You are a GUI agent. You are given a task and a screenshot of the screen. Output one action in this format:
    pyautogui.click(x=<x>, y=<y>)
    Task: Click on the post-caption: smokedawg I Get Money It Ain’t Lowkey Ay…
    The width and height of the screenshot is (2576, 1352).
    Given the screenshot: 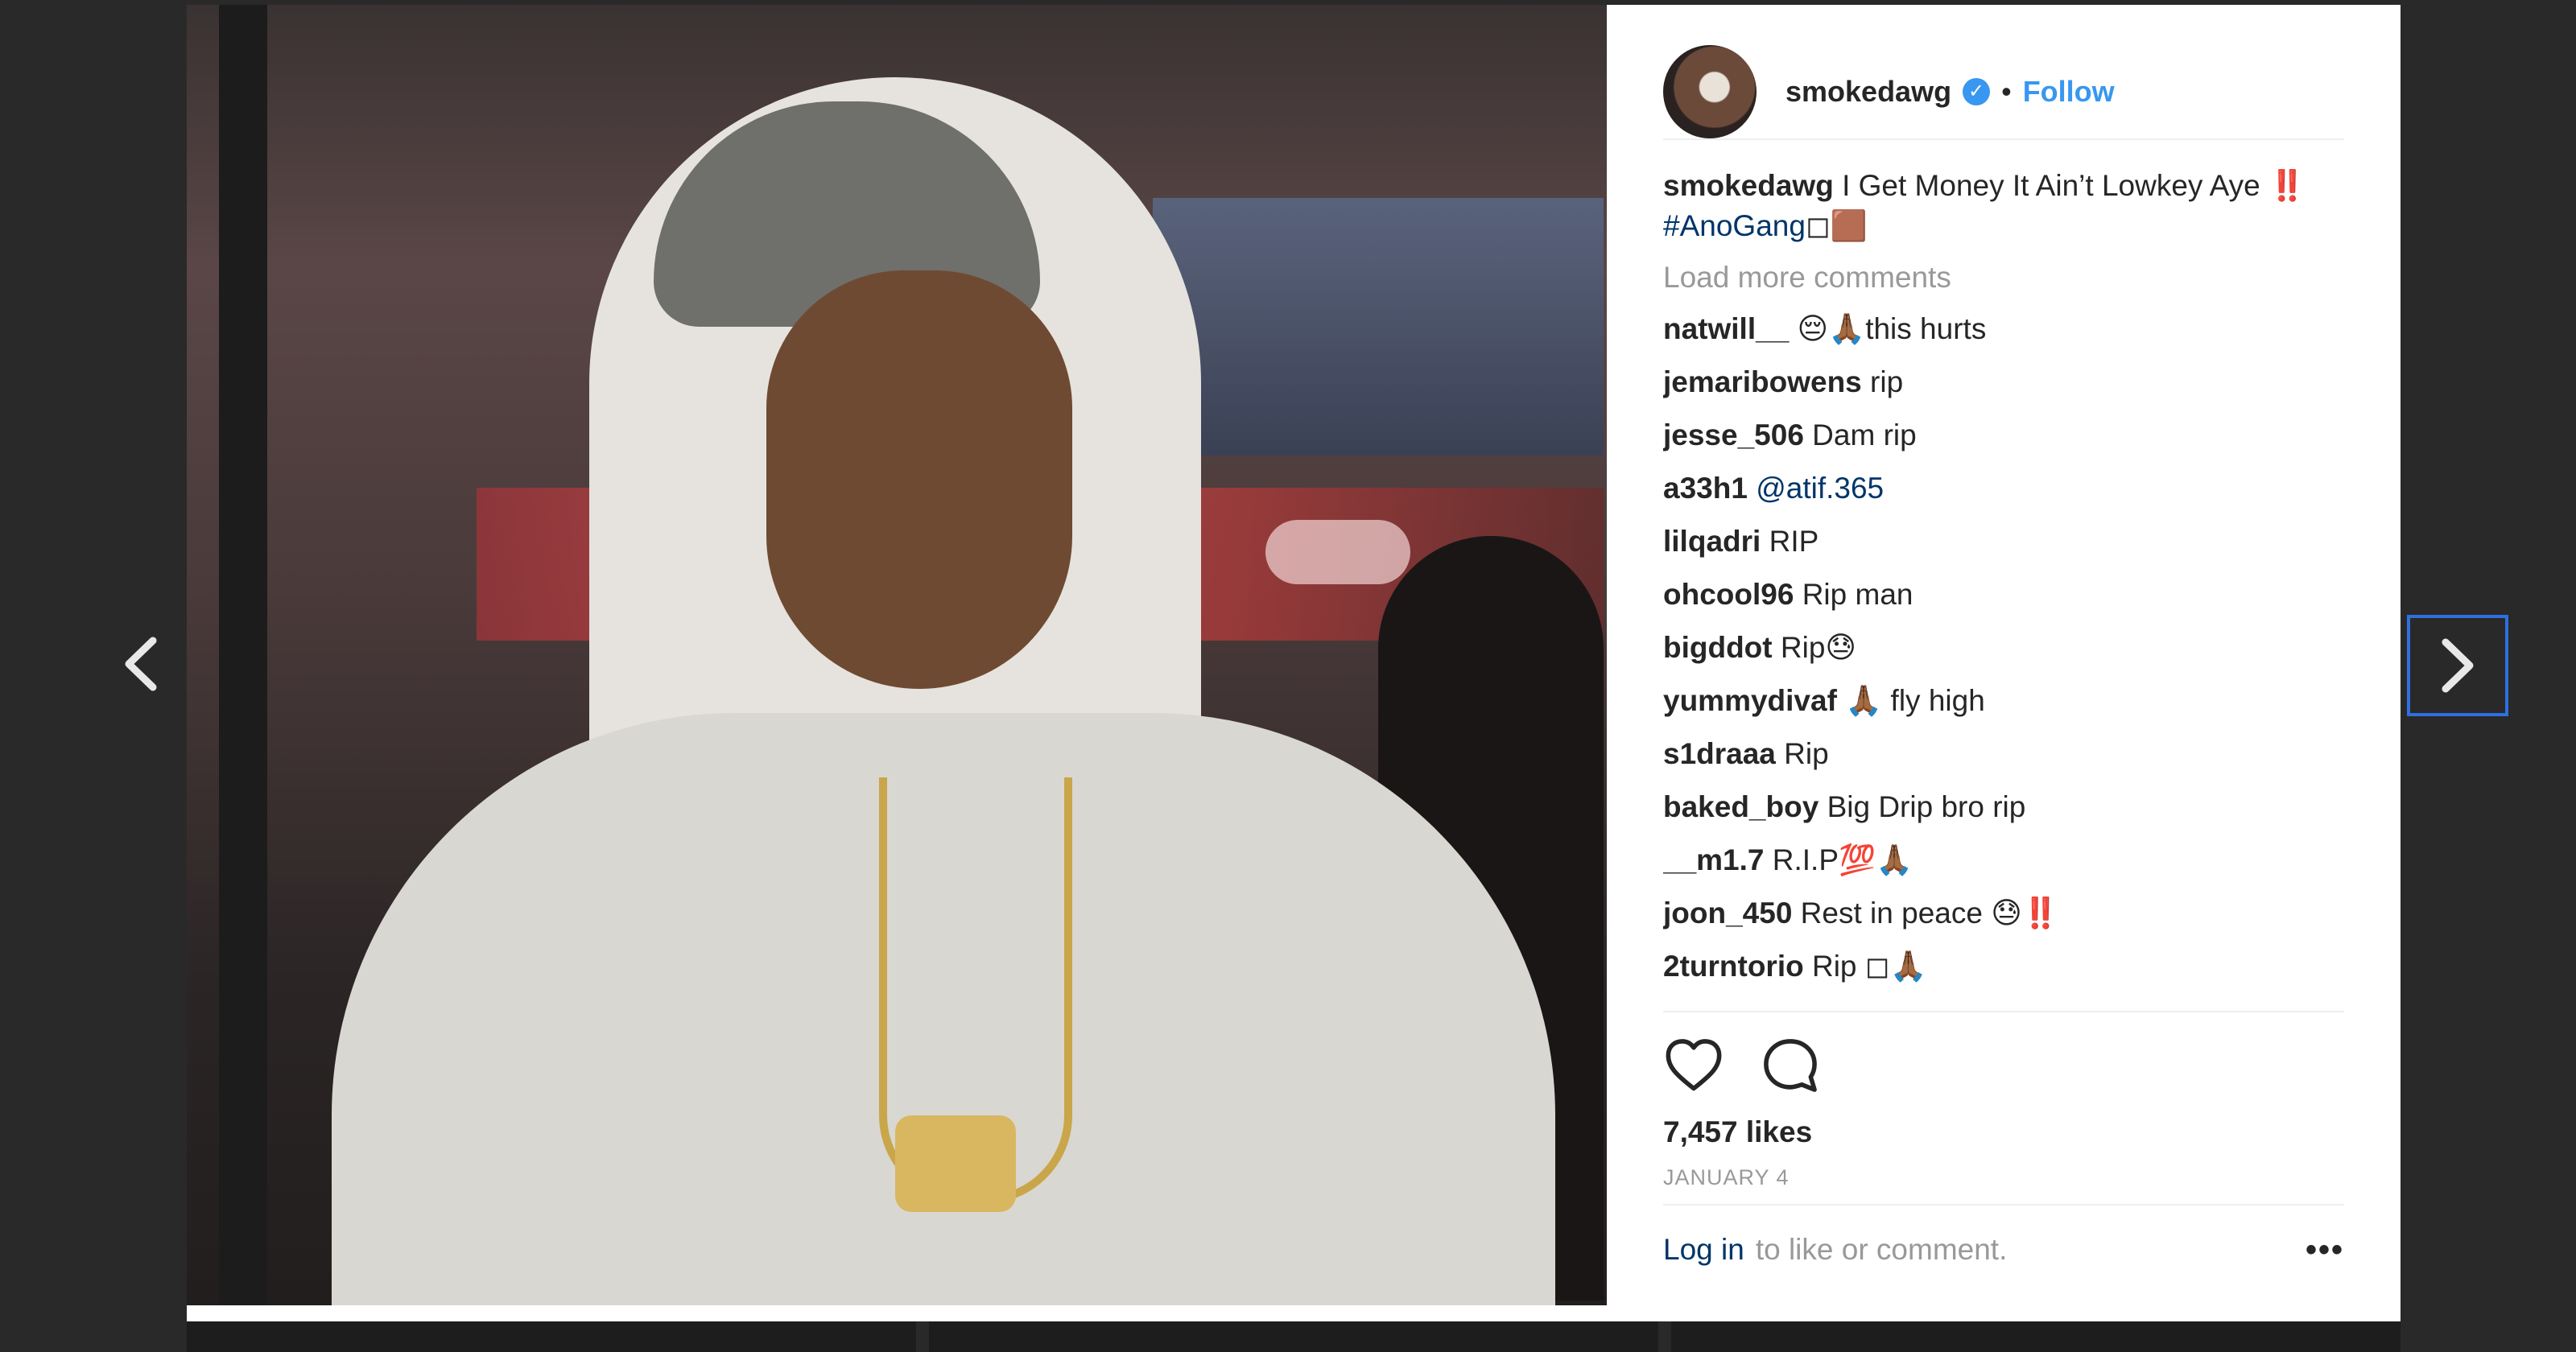 What is the action you would take?
    pyautogui.click(x=2003, y=206)
    